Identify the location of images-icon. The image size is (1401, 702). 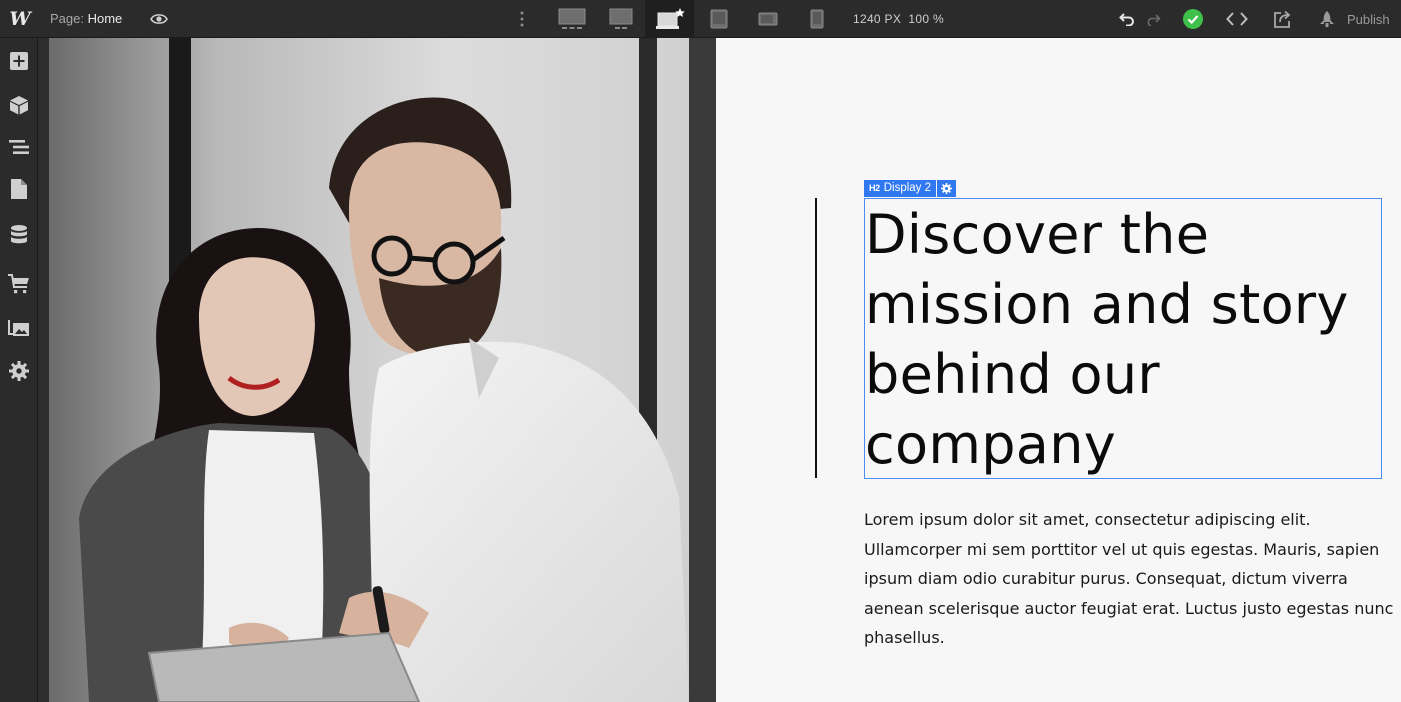
(18, 328).